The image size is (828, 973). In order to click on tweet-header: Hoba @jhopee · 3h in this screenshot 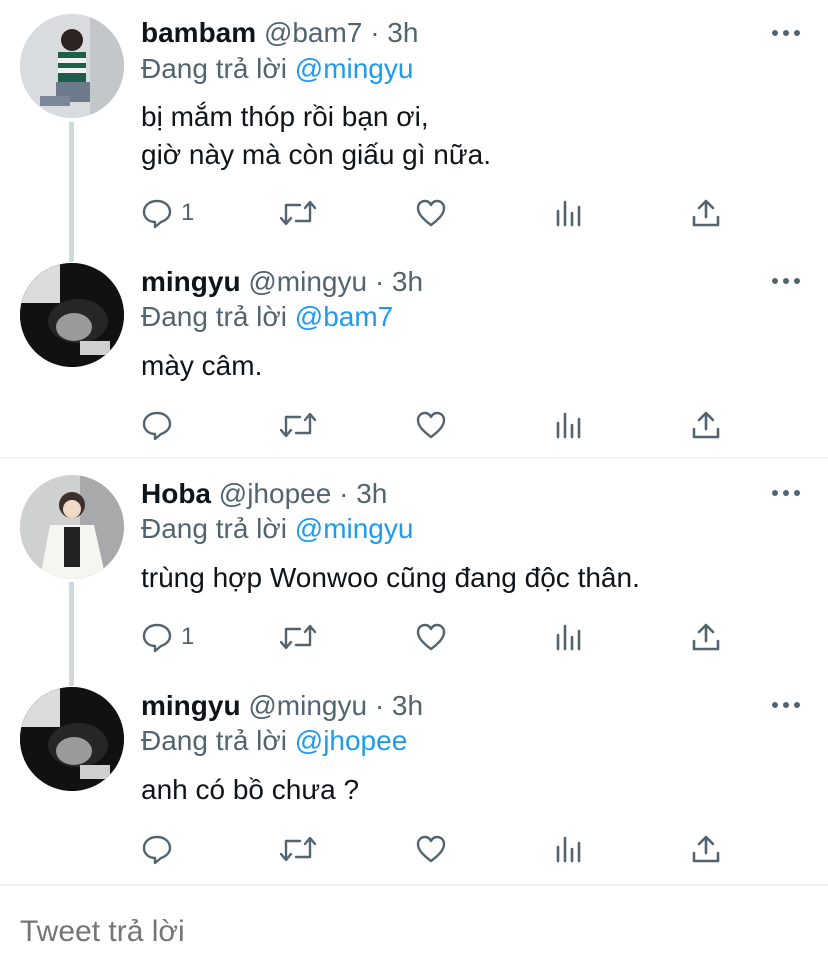, I will do `click(264, 494)`.